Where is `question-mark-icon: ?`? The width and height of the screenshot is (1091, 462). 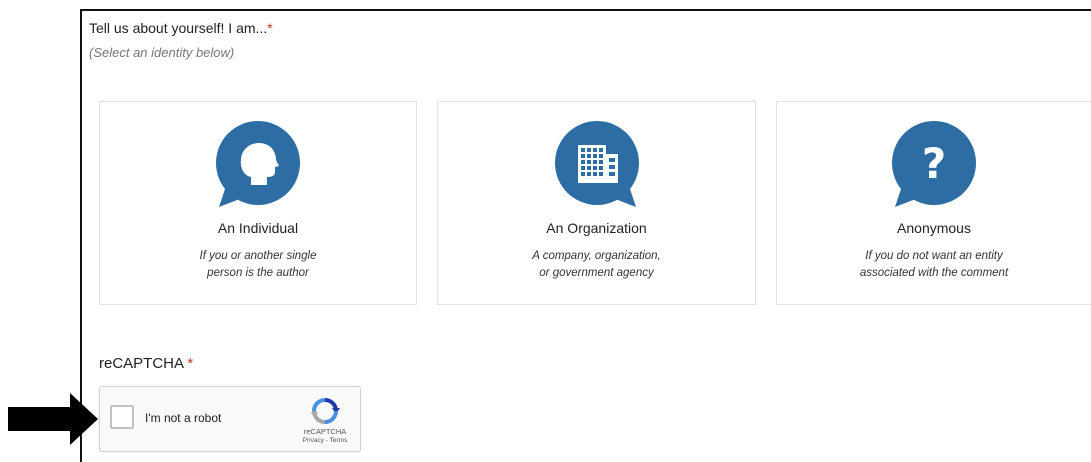
question-mark-icon: ? is located at coordinates (934, 166).